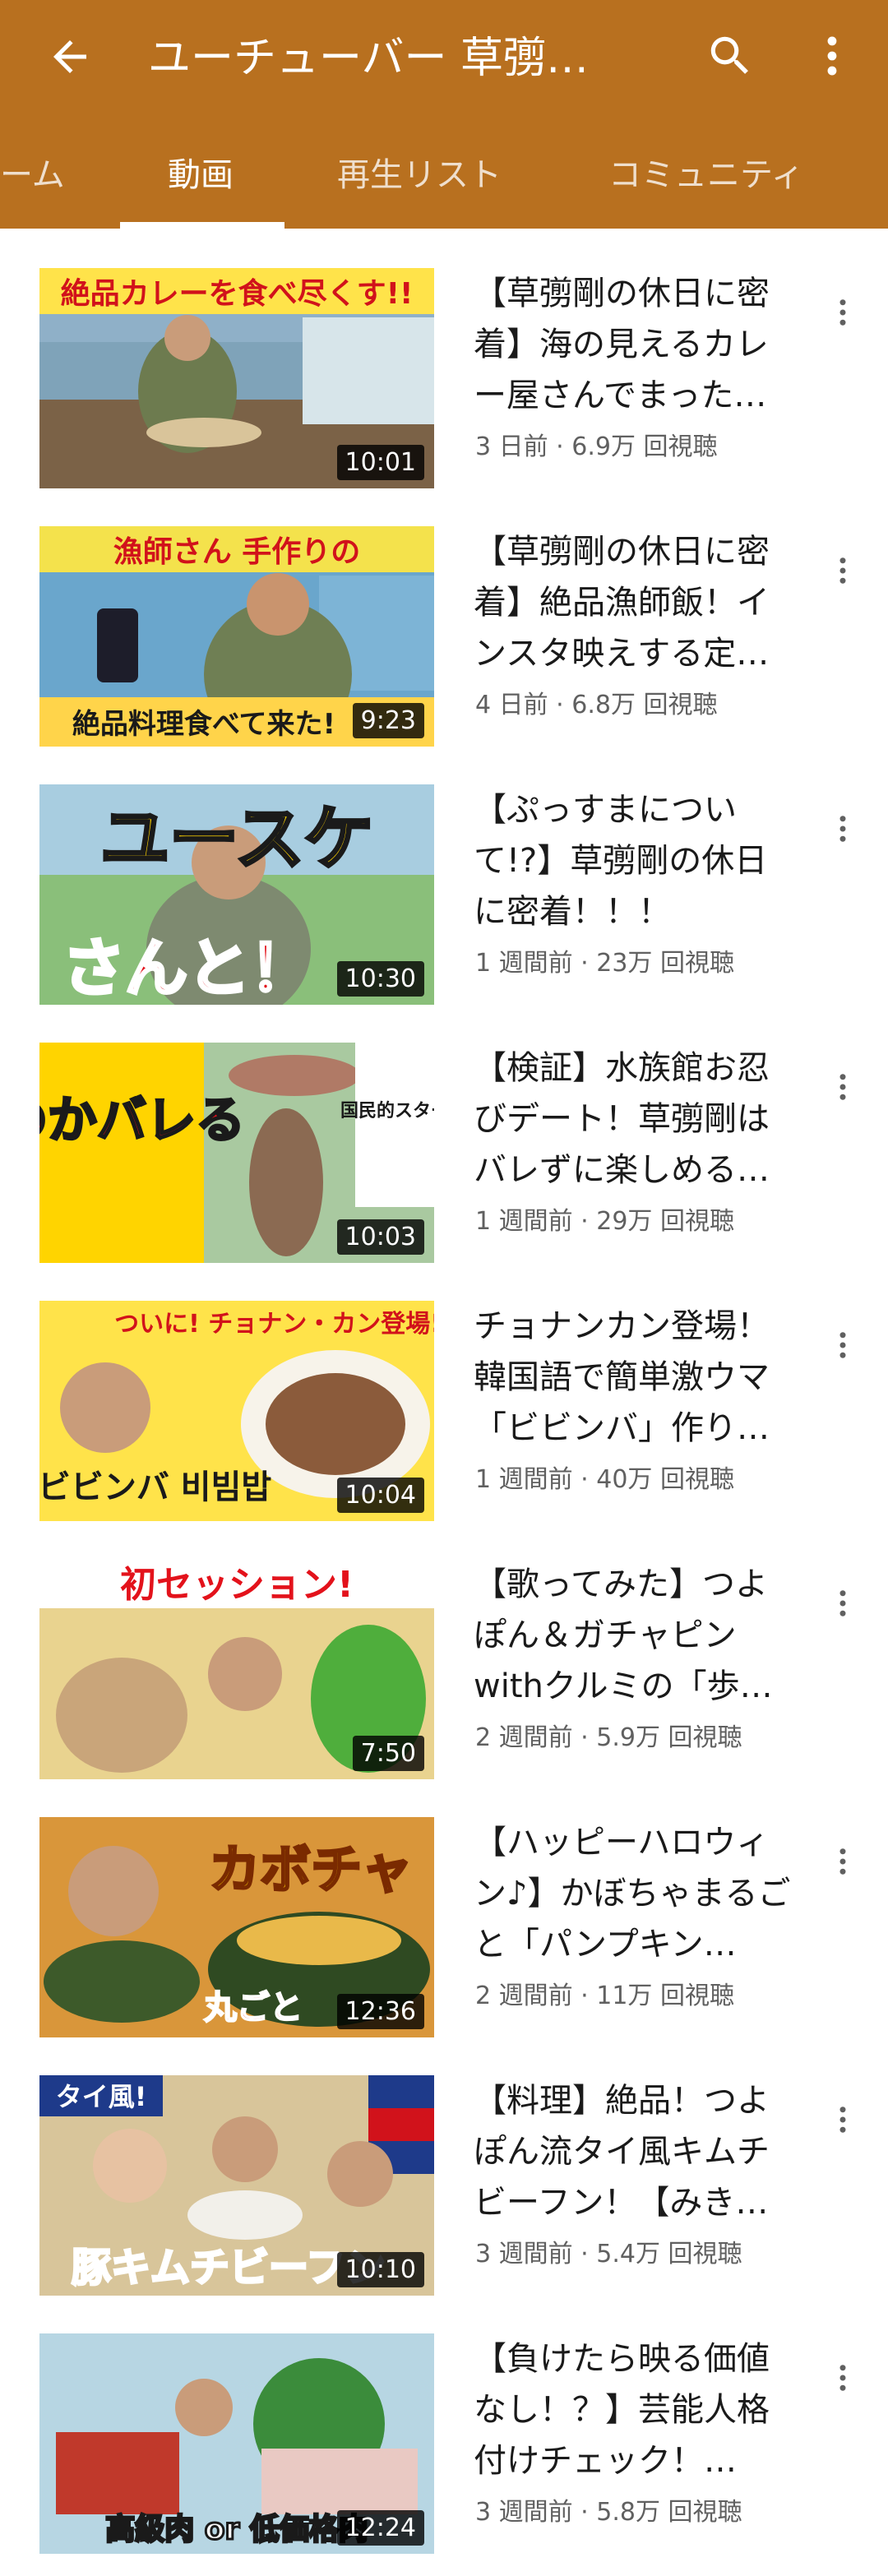 This screenshot has height=2576, width=888. Describe the element at coordinates (604, 1996) in the screenshot. I see `video-meta: 2 週間前 · 11万 回視聴` at that location.